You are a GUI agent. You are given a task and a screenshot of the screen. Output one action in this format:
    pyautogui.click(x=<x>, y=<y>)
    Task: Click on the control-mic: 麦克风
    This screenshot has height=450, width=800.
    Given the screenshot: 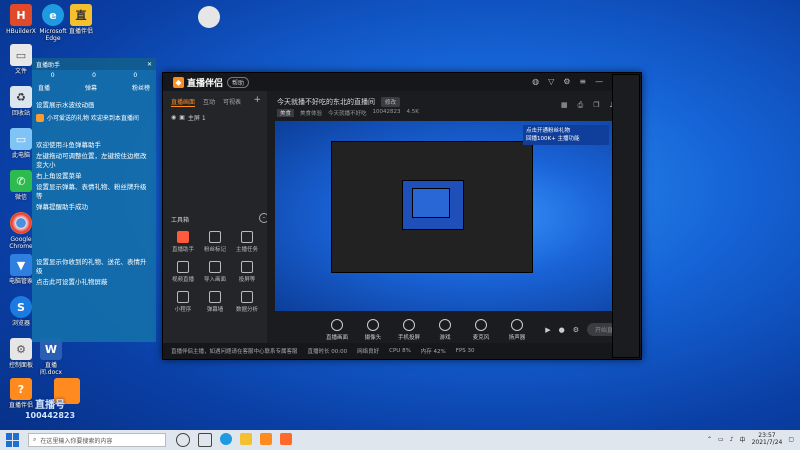 What is the action you would take?
    pyautogui.click(x=481, y=330)
    